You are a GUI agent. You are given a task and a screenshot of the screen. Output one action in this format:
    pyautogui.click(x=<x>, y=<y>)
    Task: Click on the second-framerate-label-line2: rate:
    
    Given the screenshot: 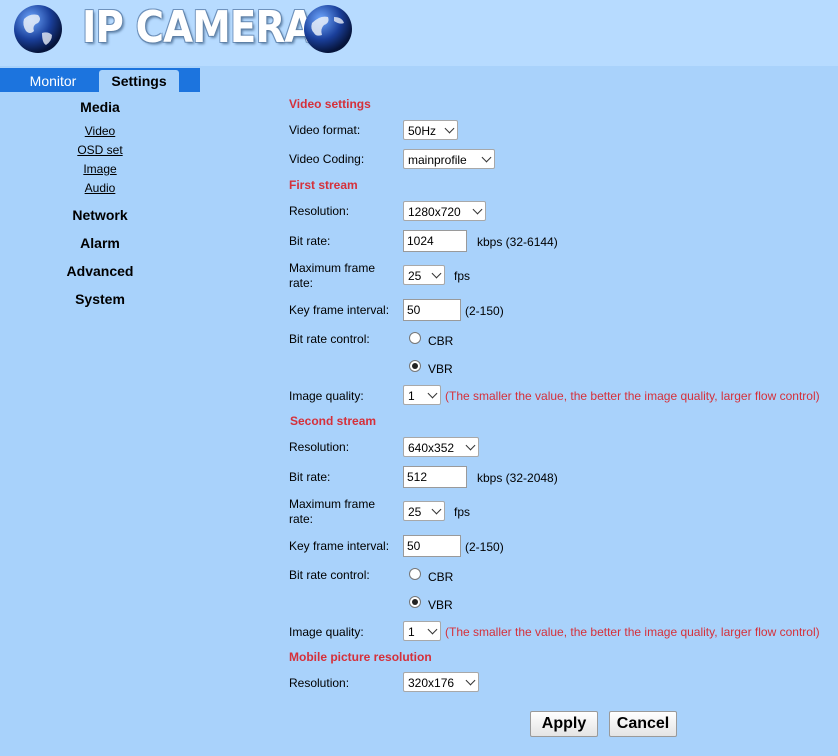 What is the action you would take?
    pyautogui.click(x=301, y=519)
    